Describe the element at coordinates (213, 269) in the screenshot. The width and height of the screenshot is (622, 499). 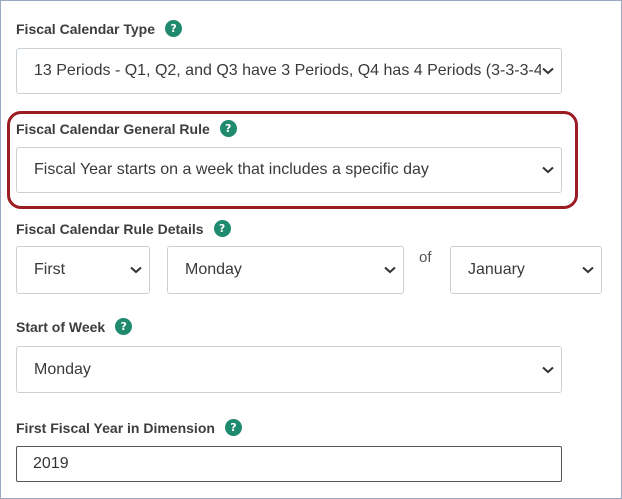
I see `weekday-value: Monday` at that location.